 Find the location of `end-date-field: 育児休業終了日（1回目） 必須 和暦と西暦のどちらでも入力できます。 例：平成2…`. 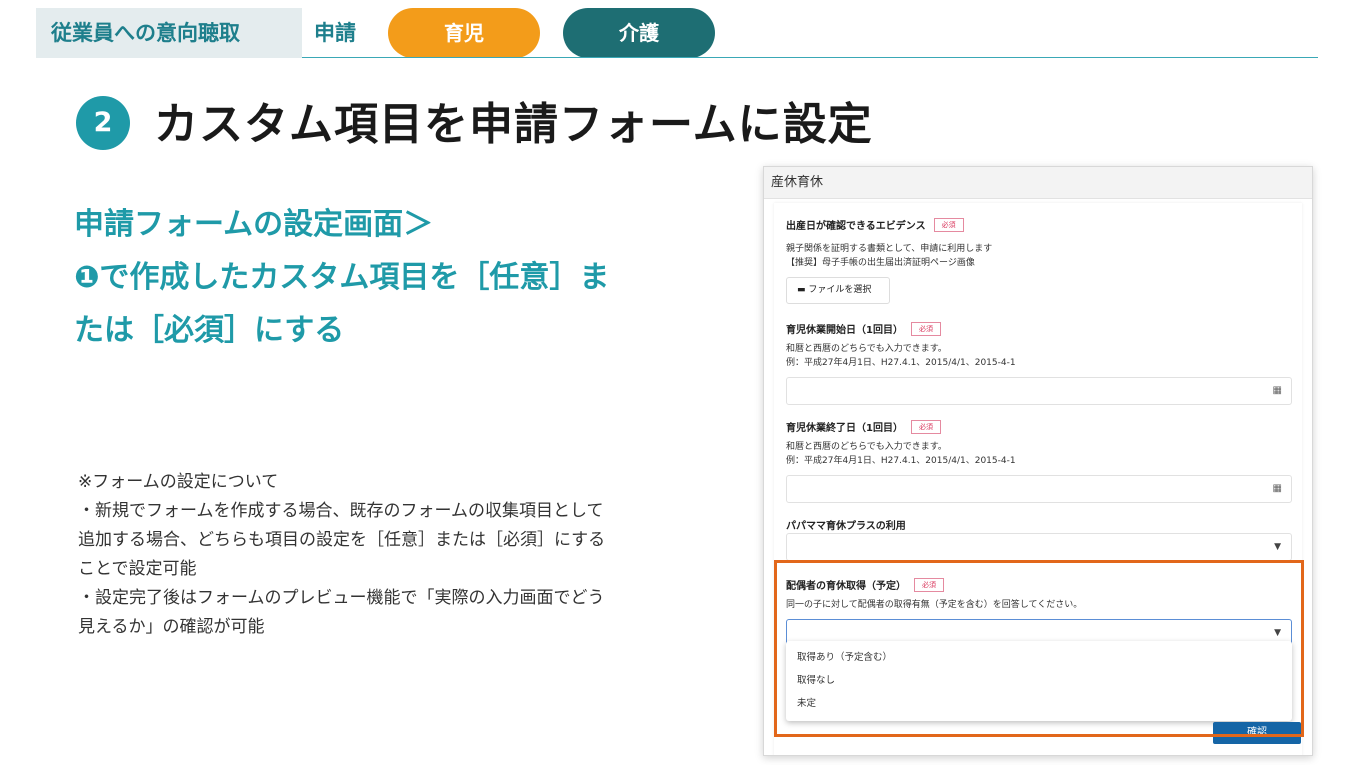

end-date-field: 育児休業終了日（1回目） 必須 和暦と西暦のどちらでも入力できます。 例：平成2… is located at coordinates (1039, 461).